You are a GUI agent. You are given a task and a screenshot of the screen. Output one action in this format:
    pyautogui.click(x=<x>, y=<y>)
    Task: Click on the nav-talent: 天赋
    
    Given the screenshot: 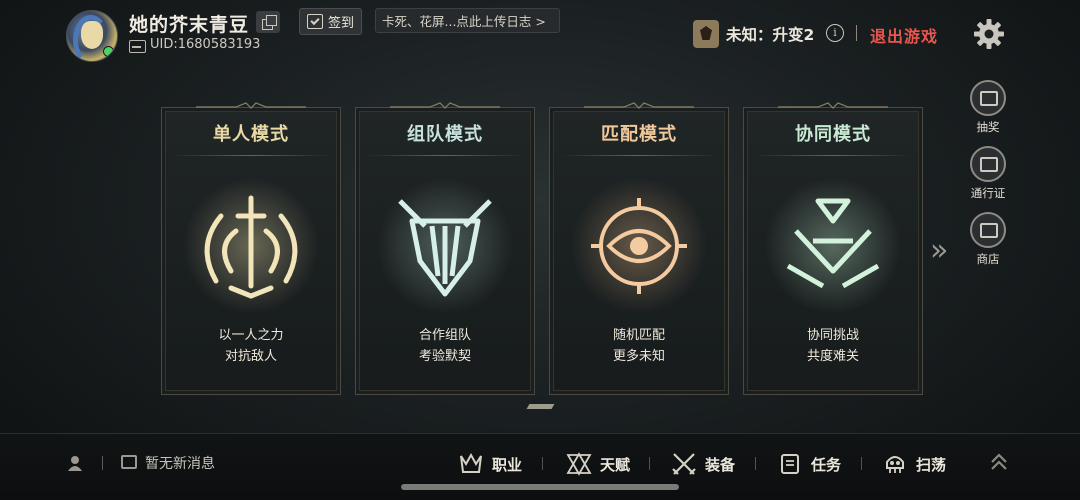 What is the action you would take?
    pyautogui.click(x=598, y=464)
    